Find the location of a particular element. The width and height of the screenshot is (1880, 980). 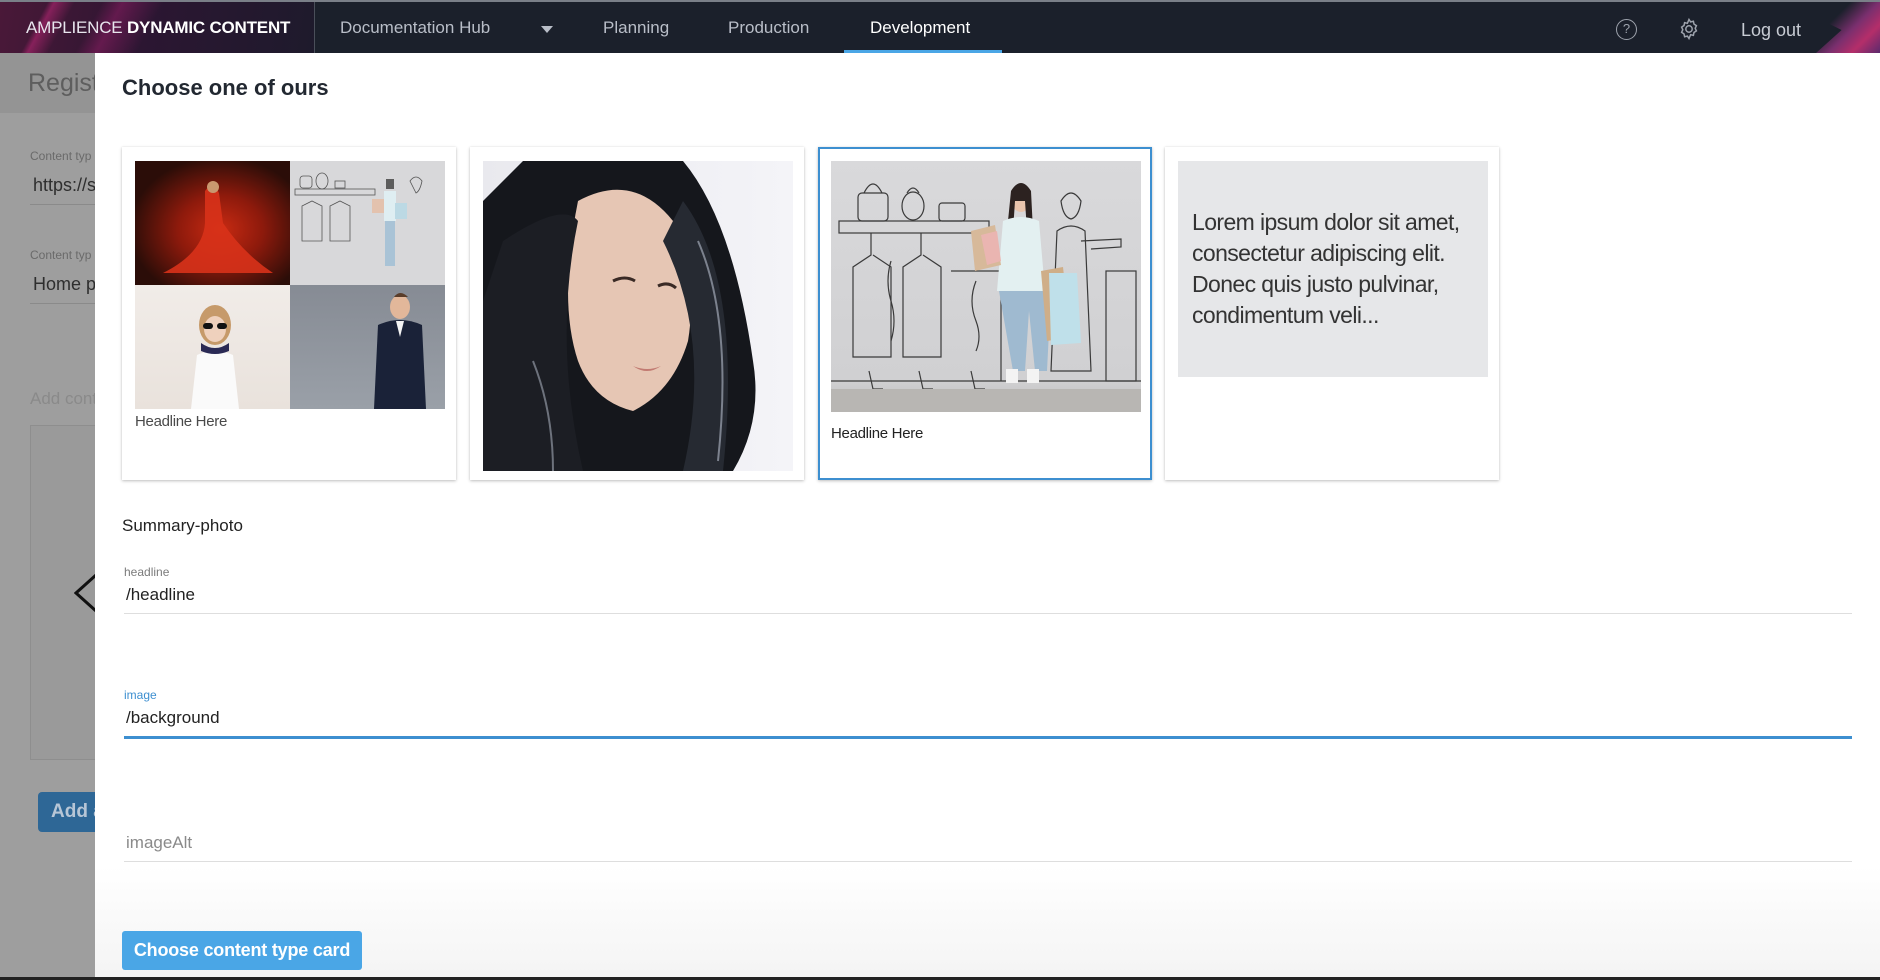

section-title: Summary-photo is located at coordinates (182, 525).